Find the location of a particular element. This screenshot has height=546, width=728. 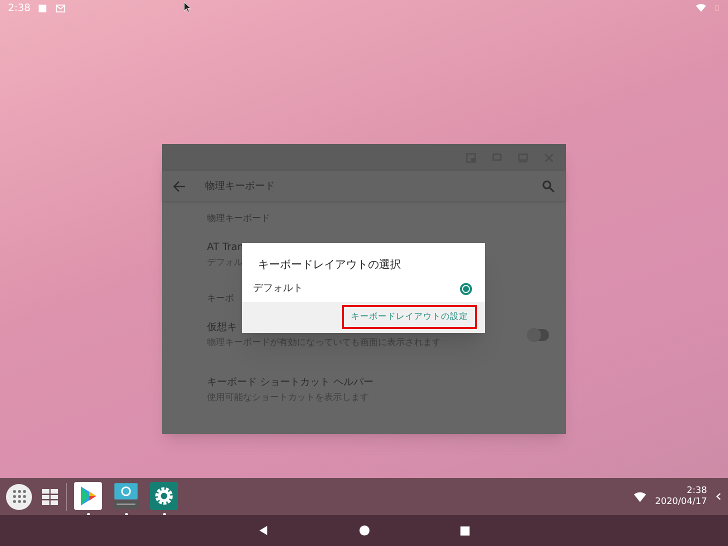

recents-icon is located at coordinates (465, 531).